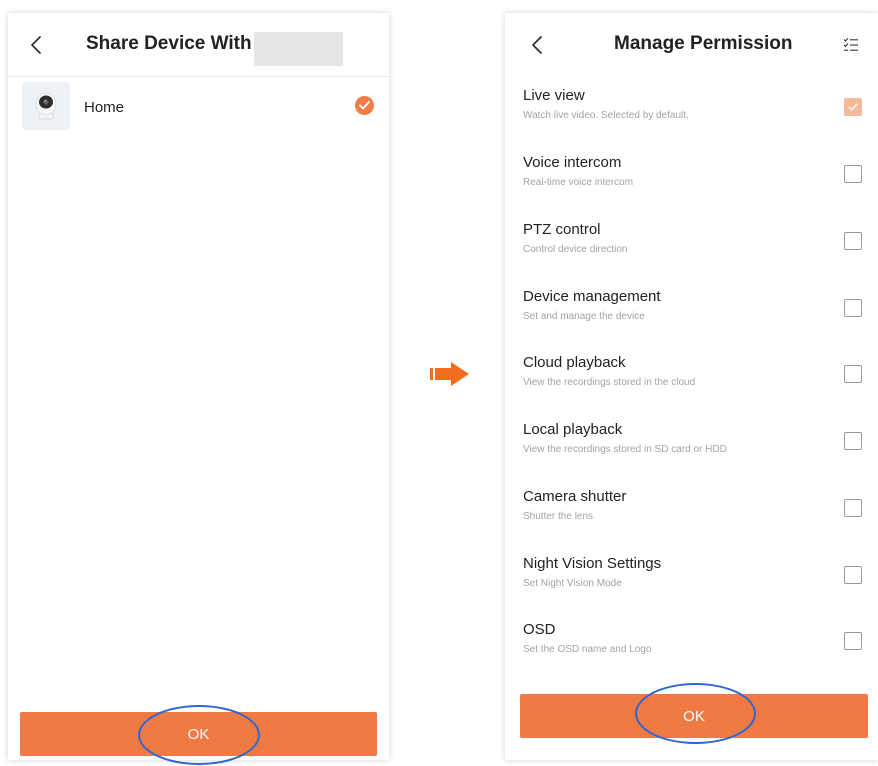 The height and width of the screenshot is (766, 878). I want to click on permission-row-voice-intercom: Voice intercom Real-time voice intercom, so click(691, 187).